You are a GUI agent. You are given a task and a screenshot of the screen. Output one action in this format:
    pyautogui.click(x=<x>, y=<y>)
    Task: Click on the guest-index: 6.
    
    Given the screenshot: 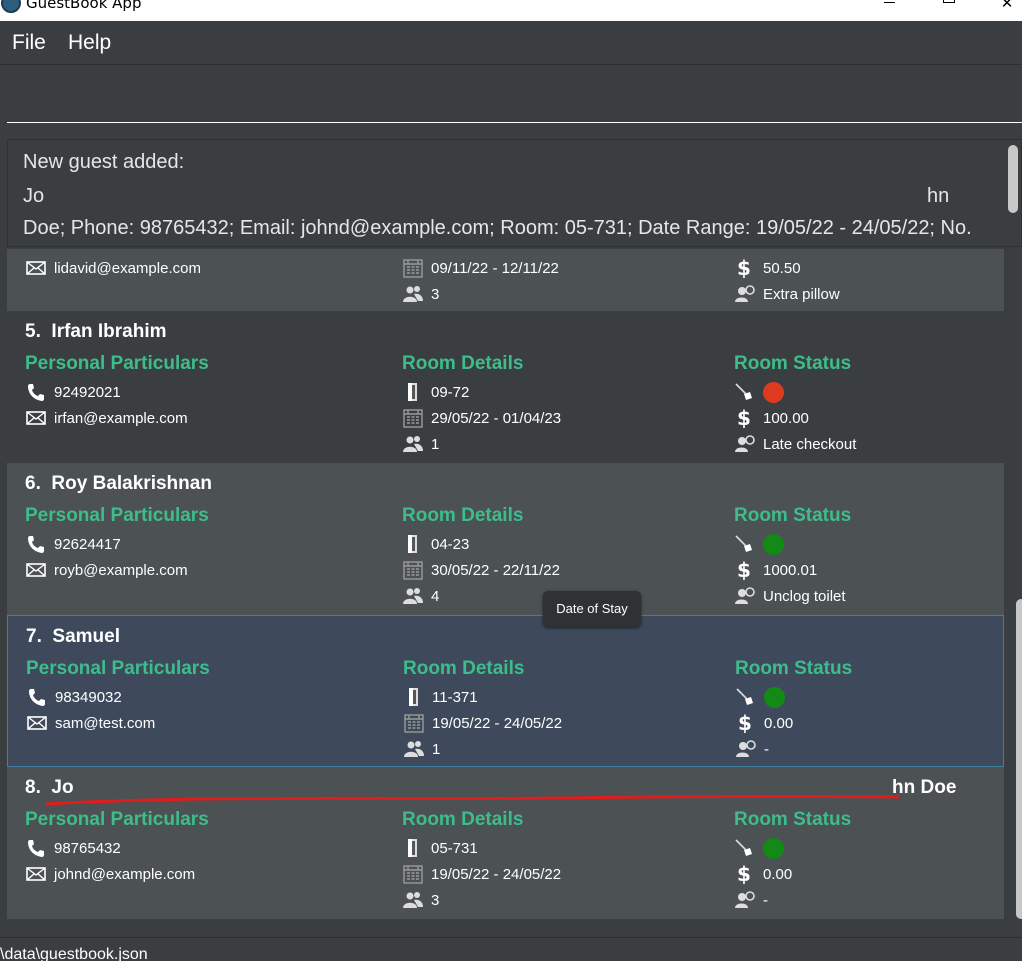 What is the action you would take?
    pyautogui.click(x=33, y=483)
    